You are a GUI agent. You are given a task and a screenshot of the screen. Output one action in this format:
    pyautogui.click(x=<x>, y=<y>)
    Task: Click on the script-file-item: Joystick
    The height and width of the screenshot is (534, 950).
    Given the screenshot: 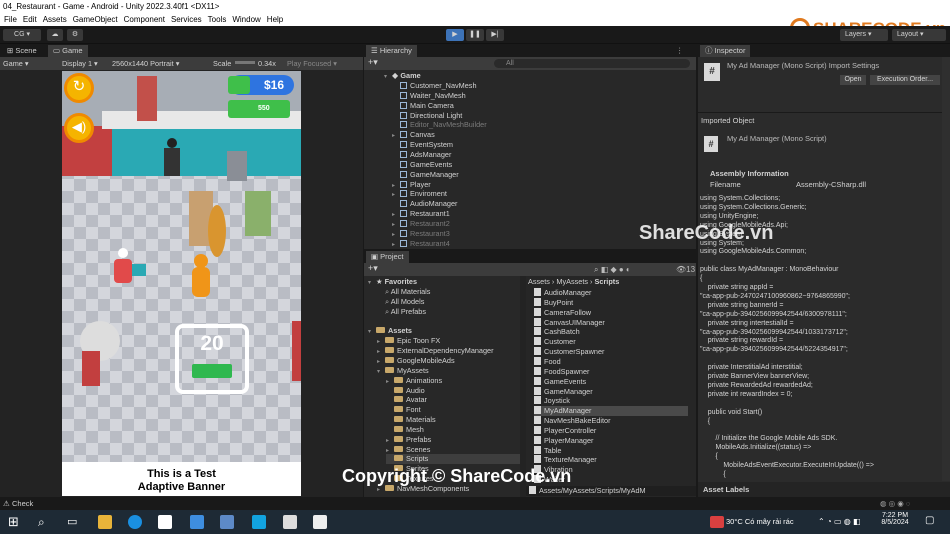 What is the action you would take?
    pyautogui.click(x=611, y=401)
    